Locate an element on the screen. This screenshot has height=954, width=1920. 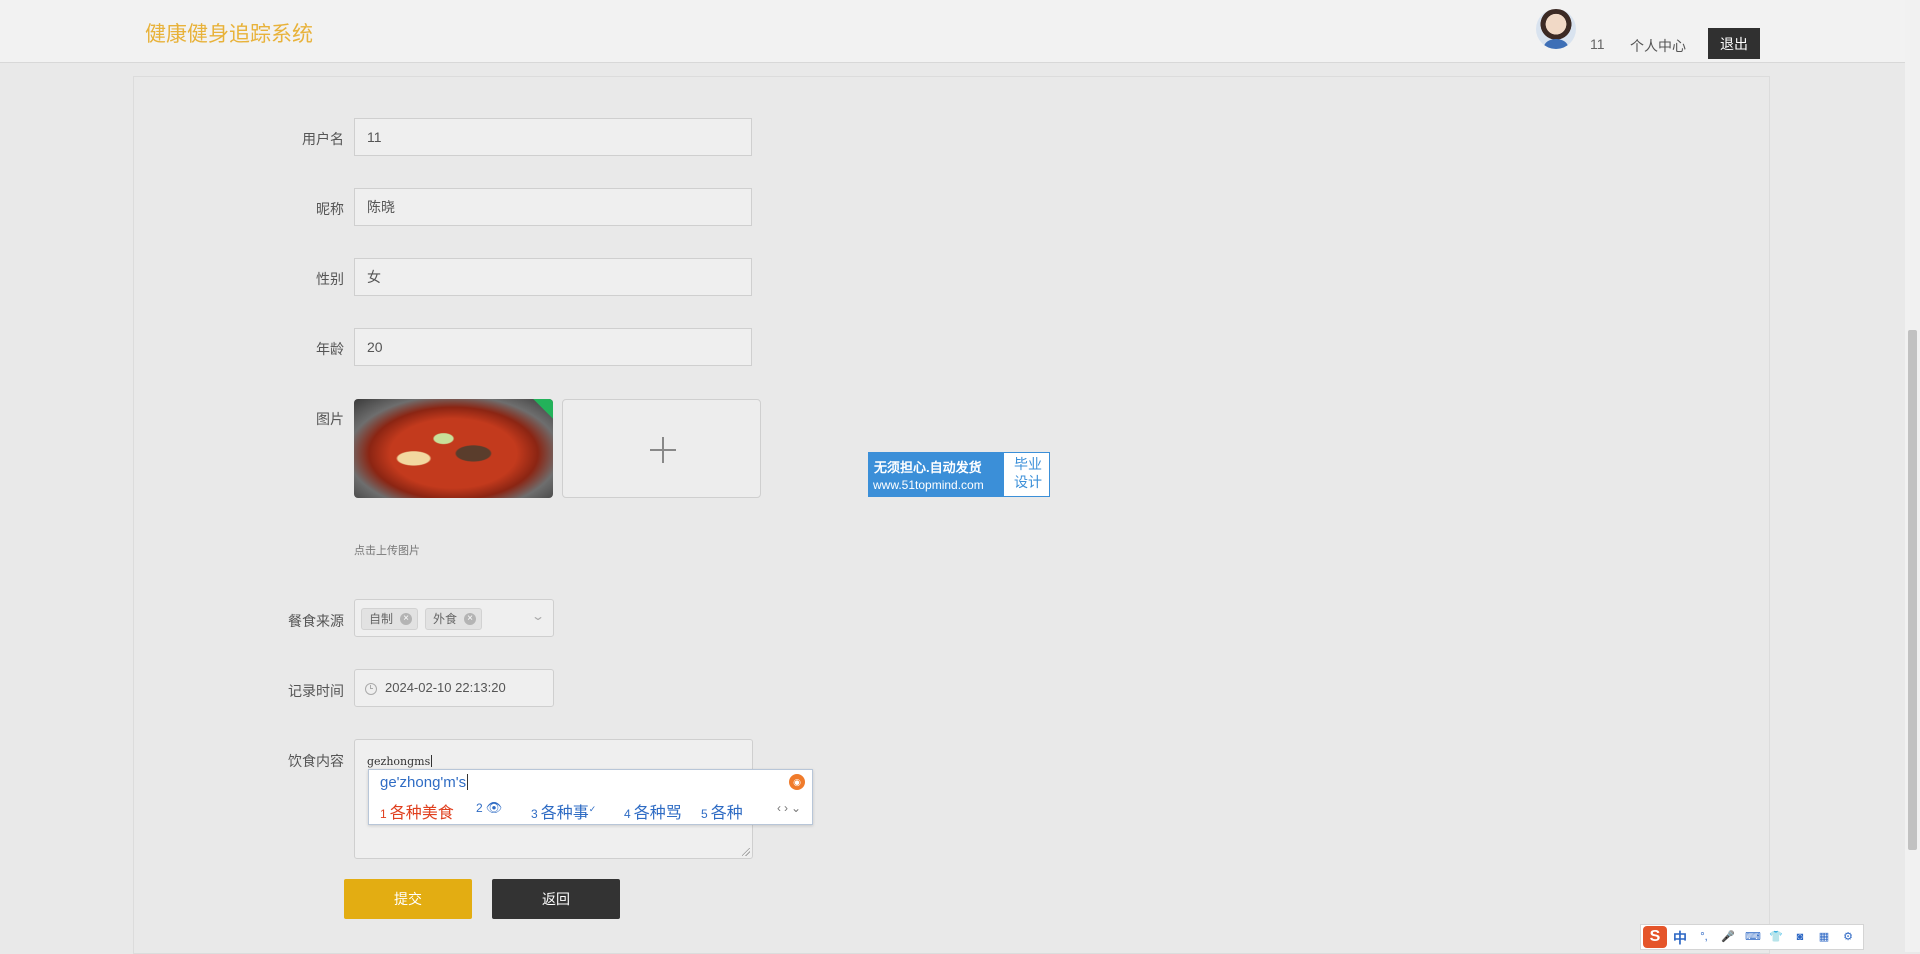
ad-right2: 设计 is located at coordinates (1028, 482).